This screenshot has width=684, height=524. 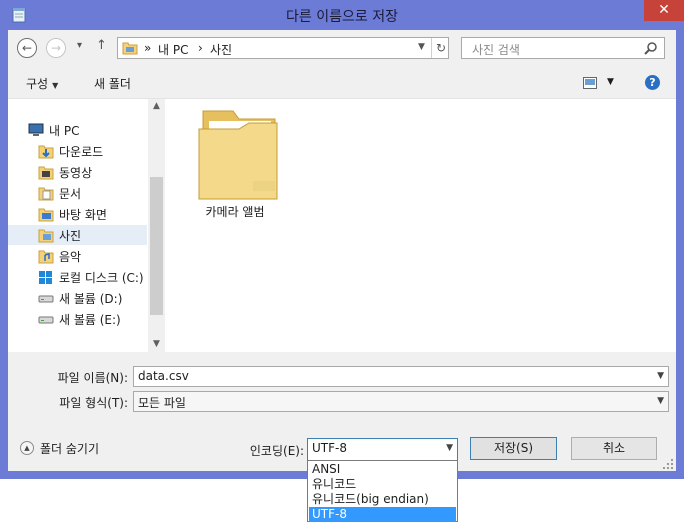 I want to click on caret-down-icon: ▼, so click(x=55, y=85).